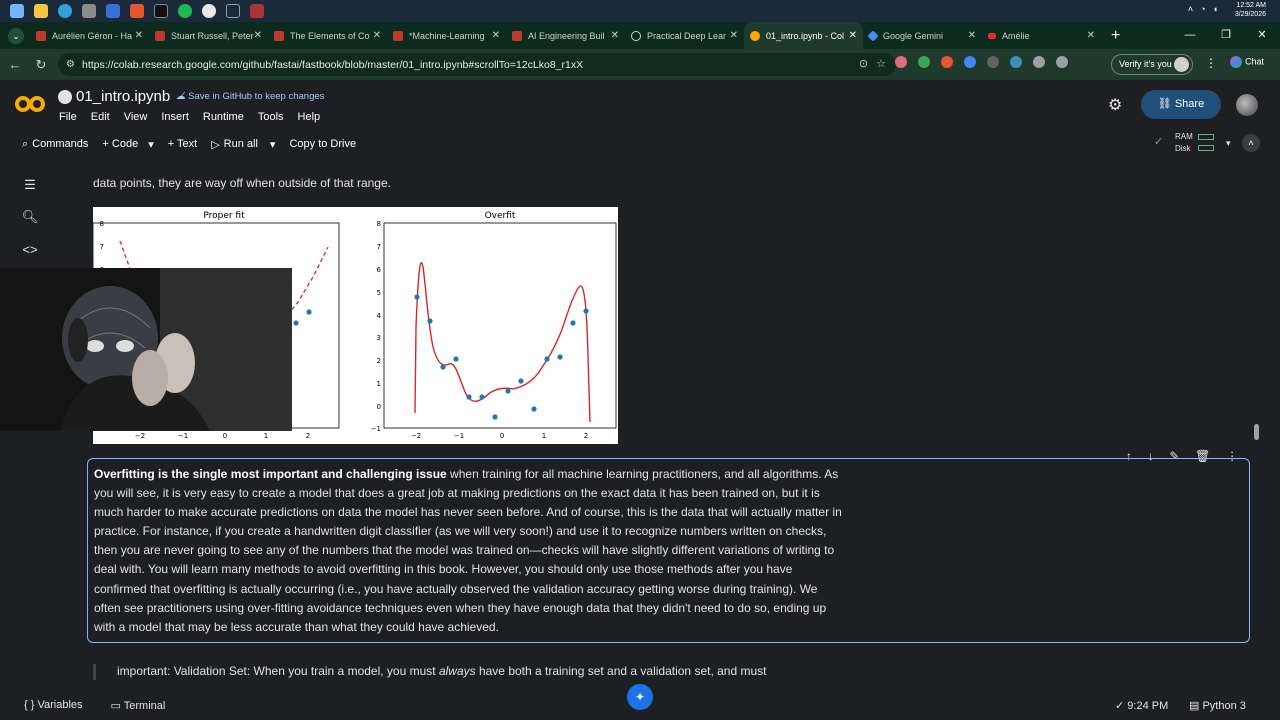 This screenshot has width=1280, height=720. Describe the element at coordinates (379, 224) in the screenshot. I see `y-tick: 8` at that location.